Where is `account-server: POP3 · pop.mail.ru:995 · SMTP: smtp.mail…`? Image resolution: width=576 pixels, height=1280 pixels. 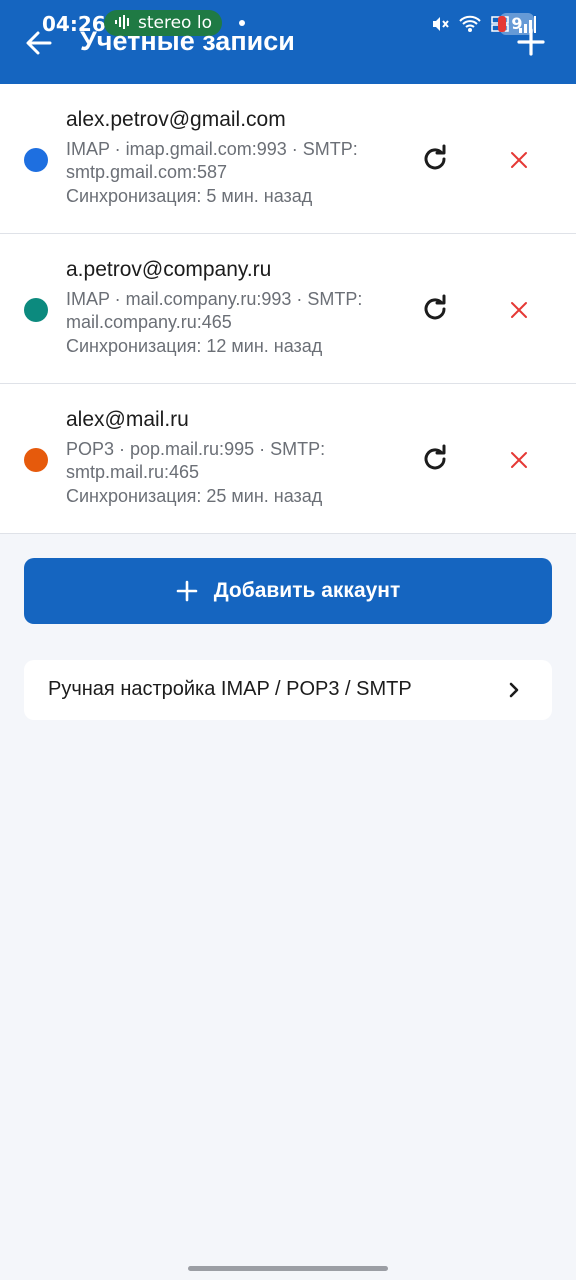 account-server: POP3 · pop.mail.ru:995 · SMTP: smtp.mail… is located at coordinates (196, 460).